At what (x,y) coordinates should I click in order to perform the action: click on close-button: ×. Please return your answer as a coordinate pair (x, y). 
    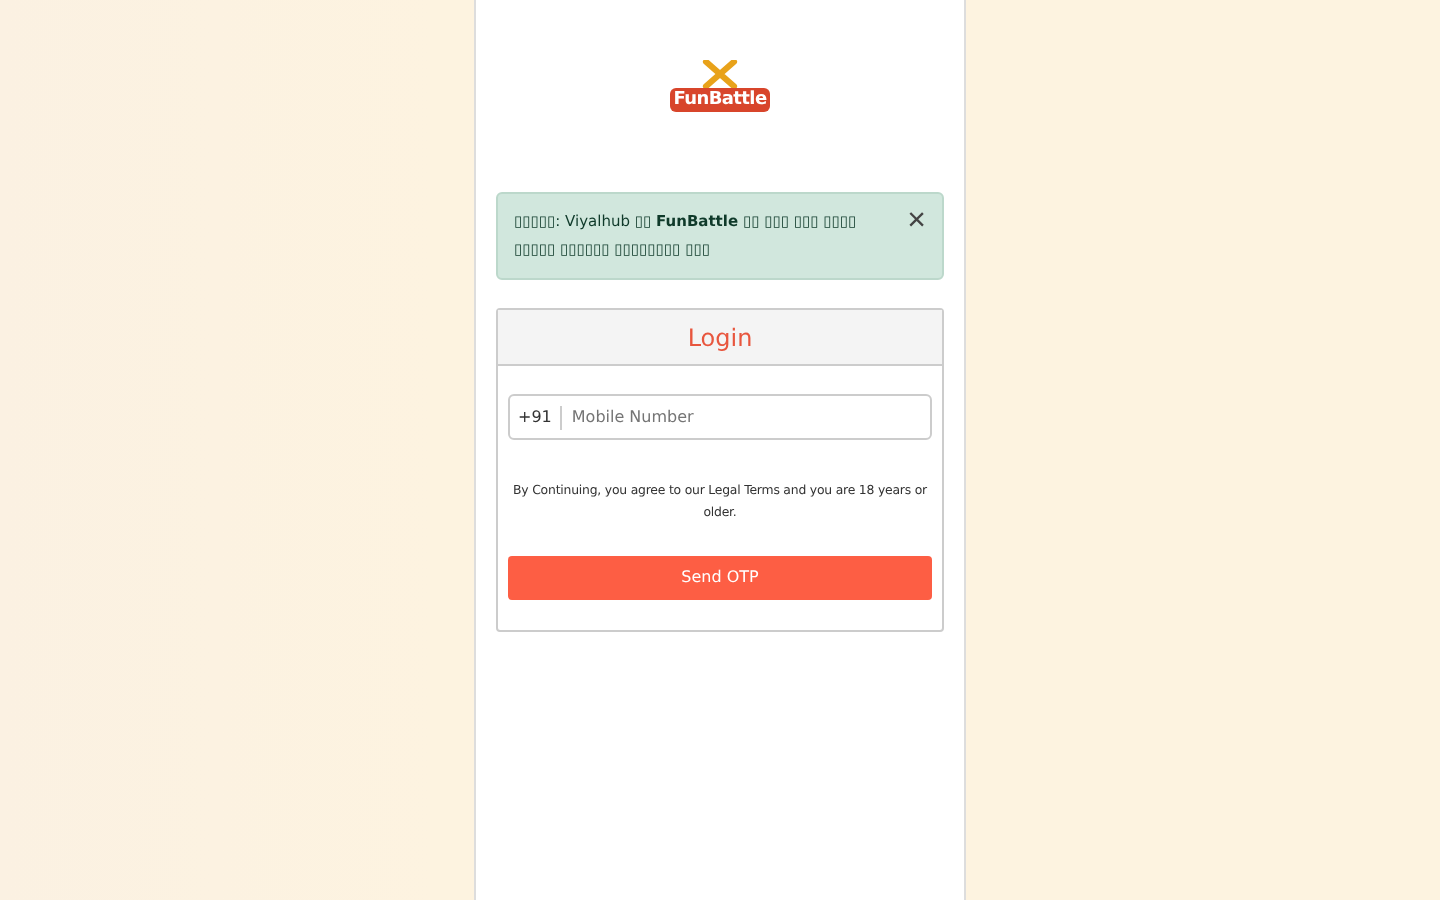
    Looking at the image, I should click on (916, 222).